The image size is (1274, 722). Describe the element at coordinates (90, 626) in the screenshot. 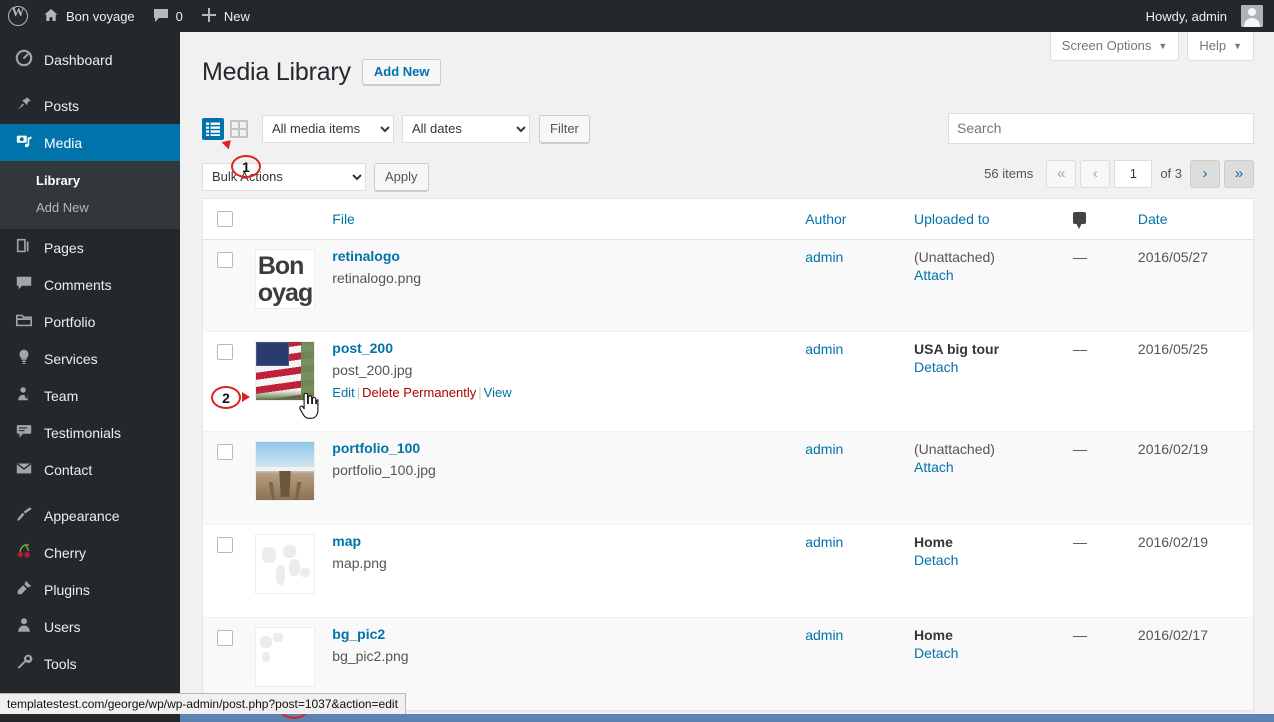

I see `sidebar-item-users: Users` at that location.